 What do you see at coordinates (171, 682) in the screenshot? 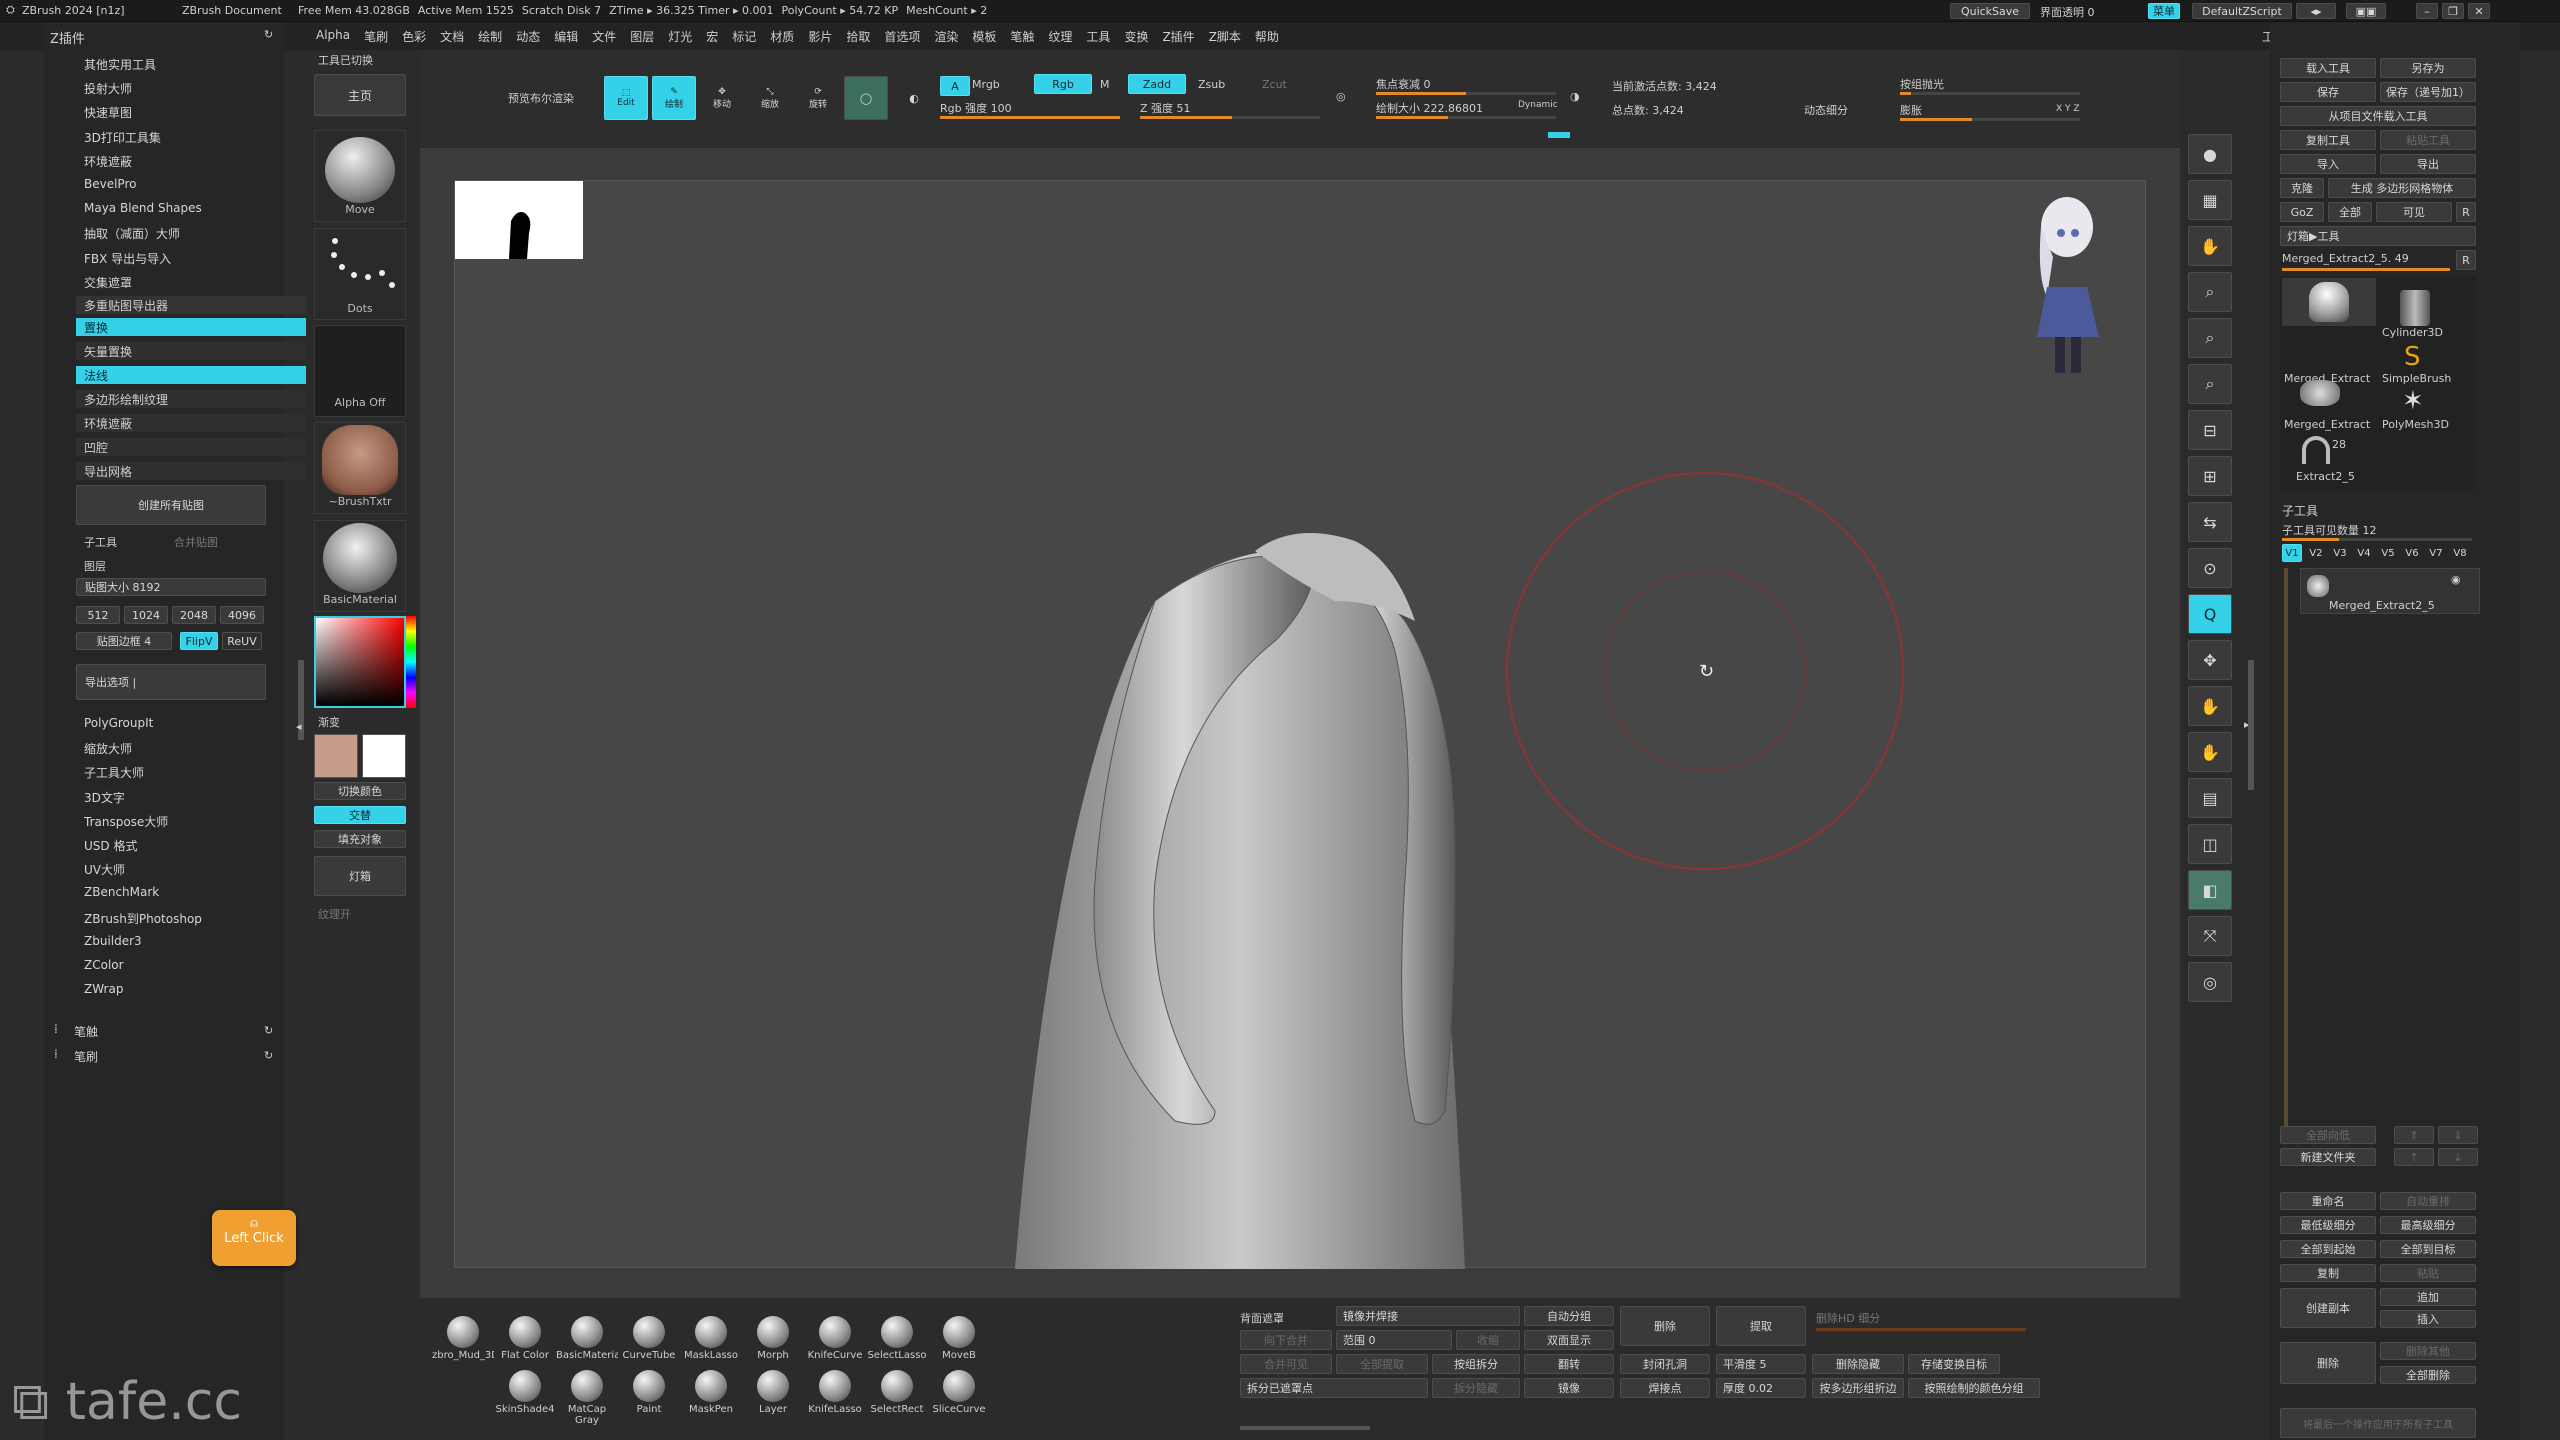
I see `export-options-input: 导出选项 |` at bounding box center [171, 682].